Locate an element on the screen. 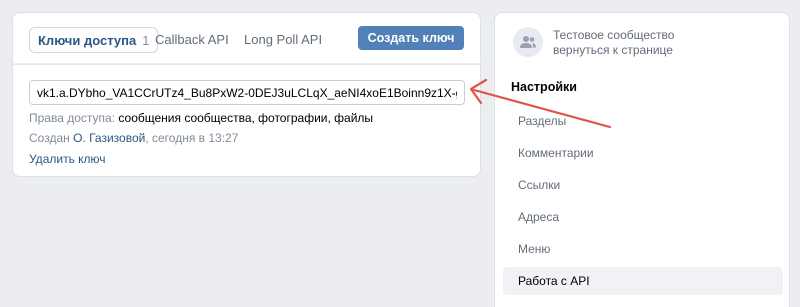  community-name: Тестовое сообщество is located at coordinates (613, 35).